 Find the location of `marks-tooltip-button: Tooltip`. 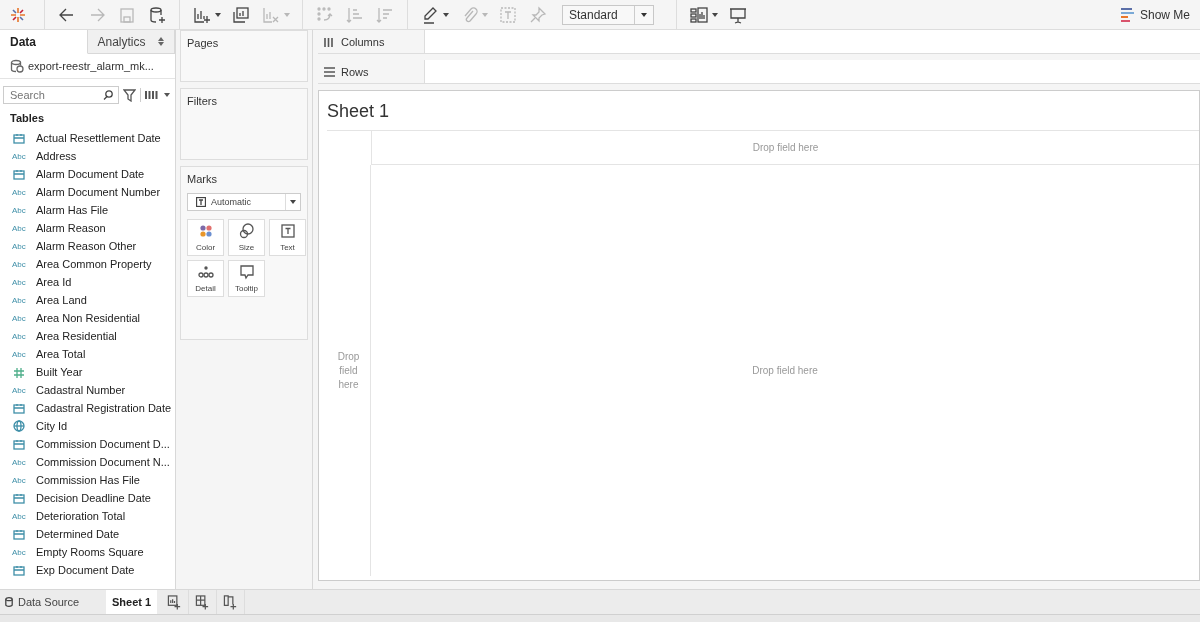

marks-tooltip-button: Tooltip is located at coordinates (246, 278).